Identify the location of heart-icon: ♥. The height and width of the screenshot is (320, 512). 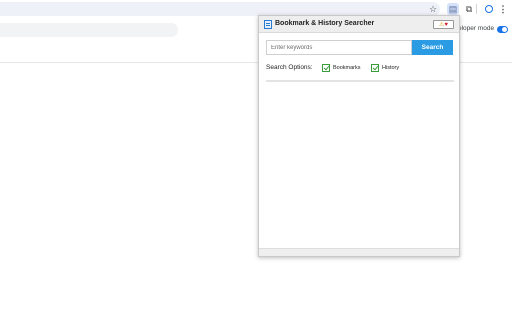
(446, 25).